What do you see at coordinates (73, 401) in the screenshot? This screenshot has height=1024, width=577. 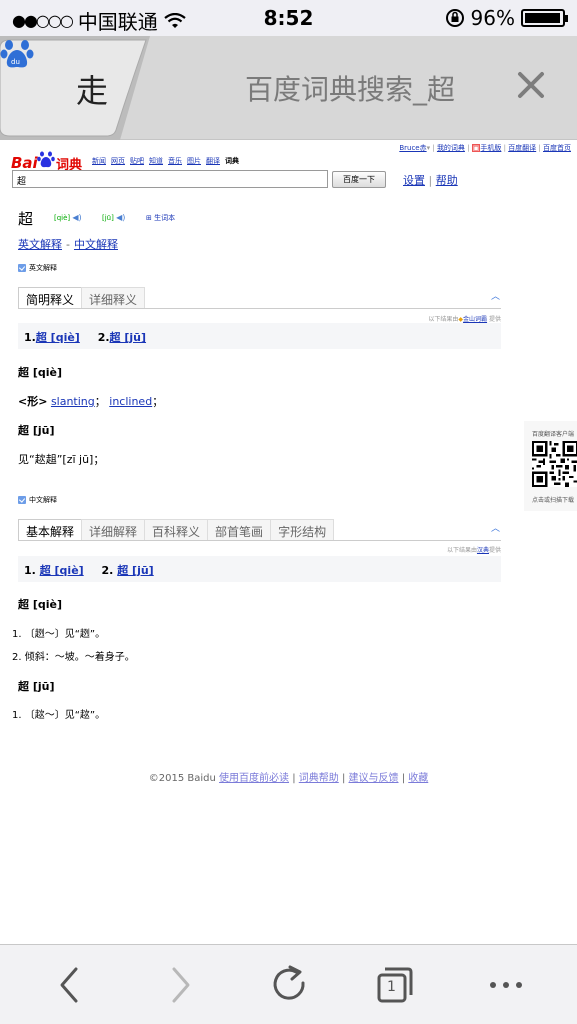 I see `def-link-slanting: slanting` at bounding box center [73, 401].